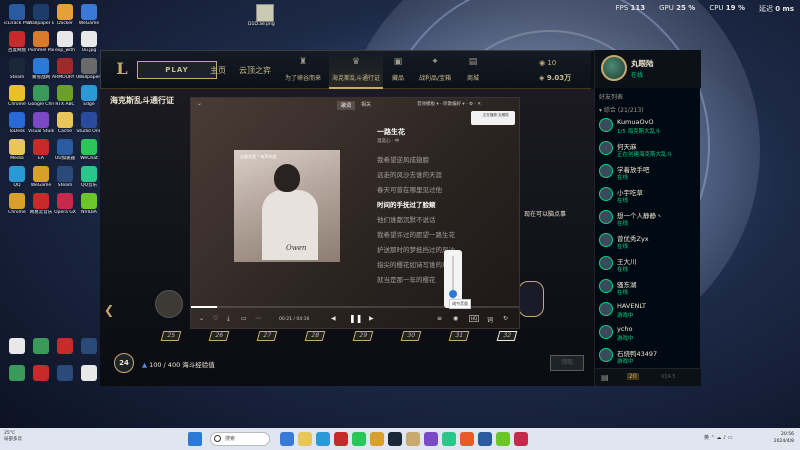 The image size is (800, 450). What do you see at coordinates (265, 13) in the screenshot?
I see `screenshot-file-icon` at bounding box center [265, 13].